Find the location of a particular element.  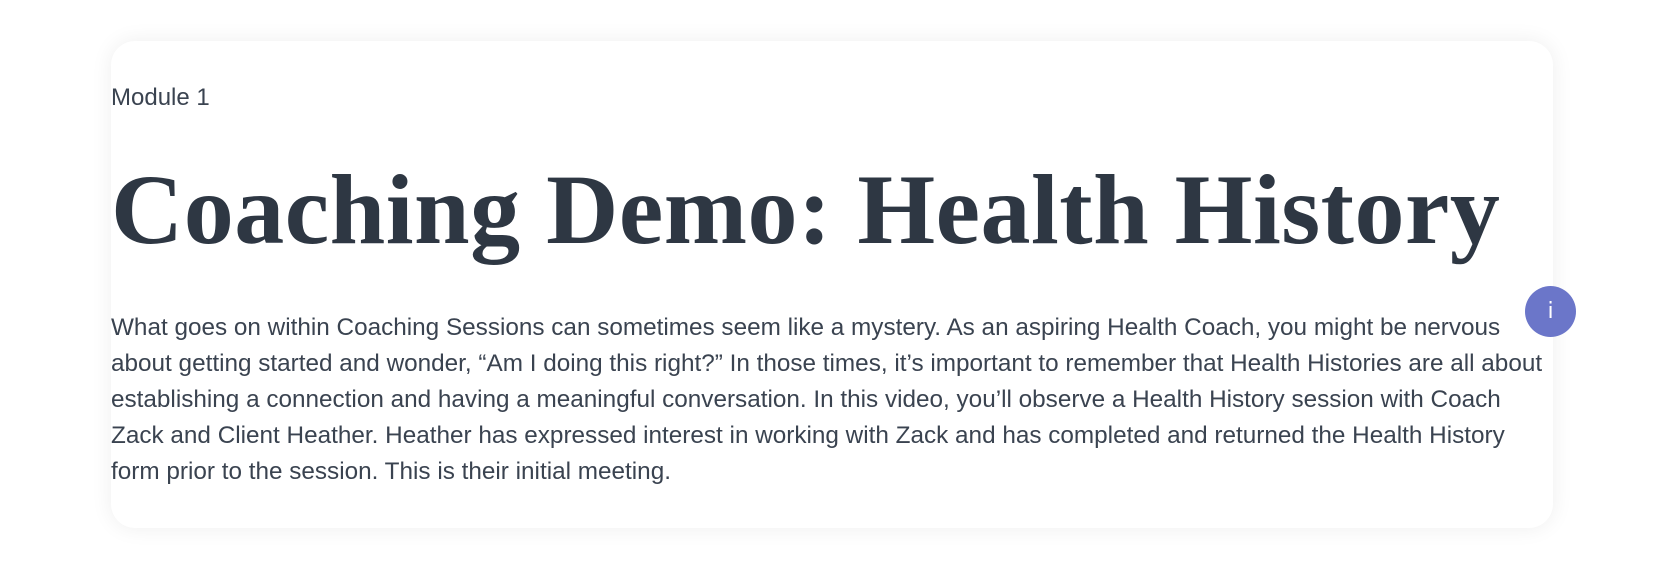

module-label: Module 1 is located at coordinates (160, 97).